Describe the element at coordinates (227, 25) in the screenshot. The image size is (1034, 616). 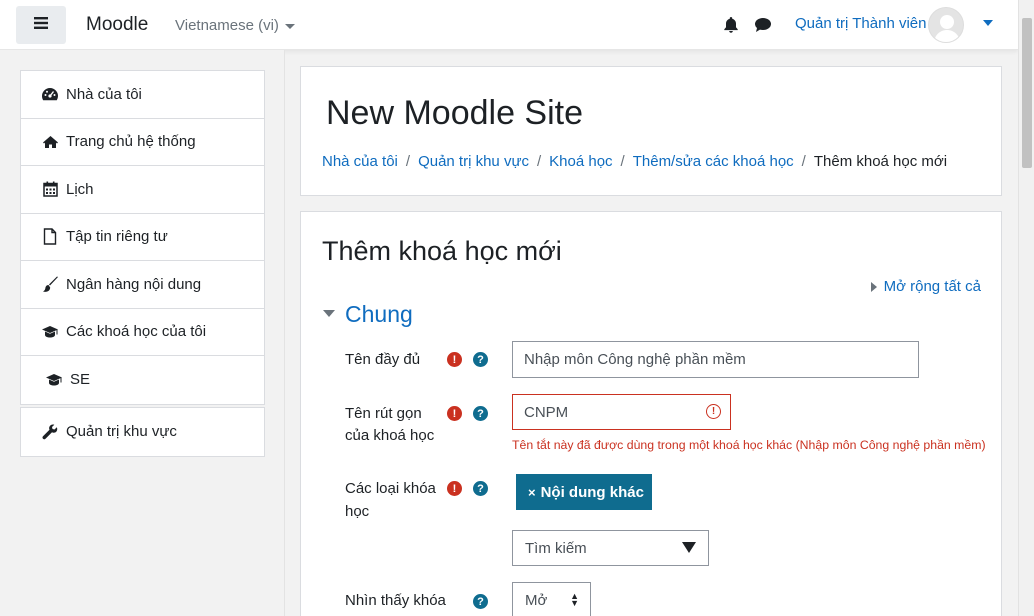
I see `language-label: Vietnamese (vi)` at that location.